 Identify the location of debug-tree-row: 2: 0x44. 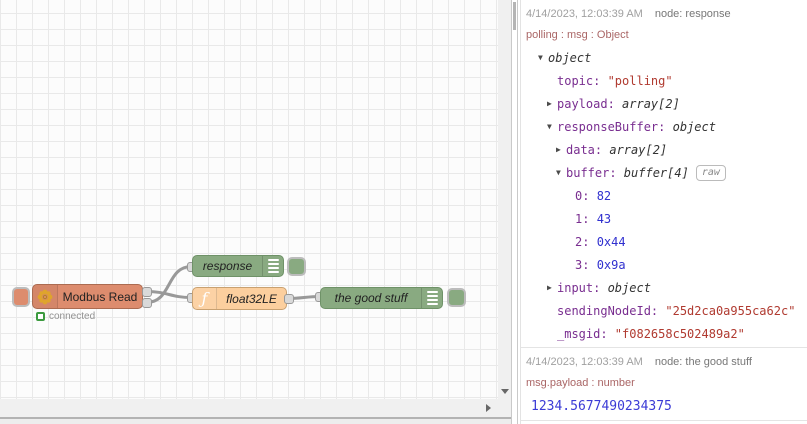
(672, 241).